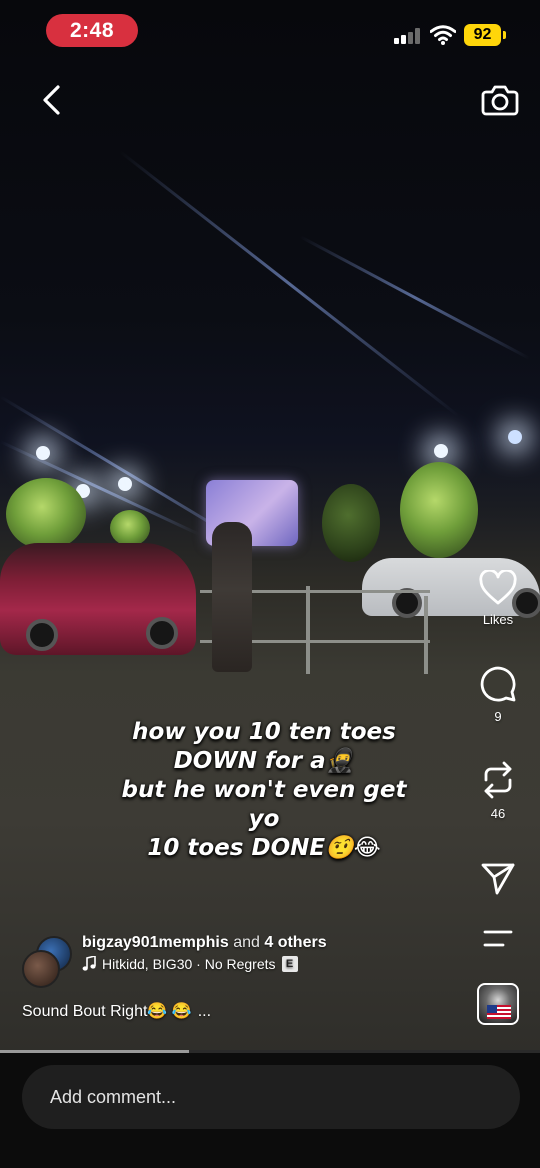 The height and width of the screenshot is (1168, 540). What do you see at coordinates (499, 1012) in the screenshot?
I see `flag-graphic` at bounding box center [499, 1012].